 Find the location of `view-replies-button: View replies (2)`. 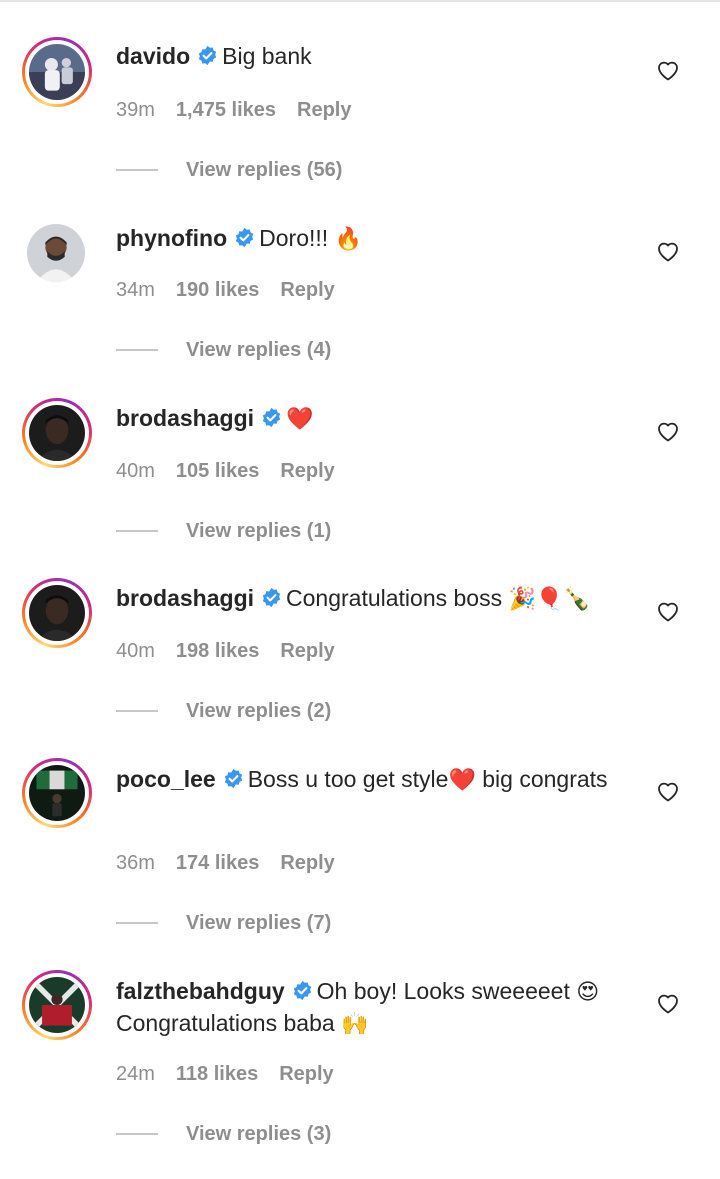

view-replies-button: View replies (2) is located at coordinates (223, 711).